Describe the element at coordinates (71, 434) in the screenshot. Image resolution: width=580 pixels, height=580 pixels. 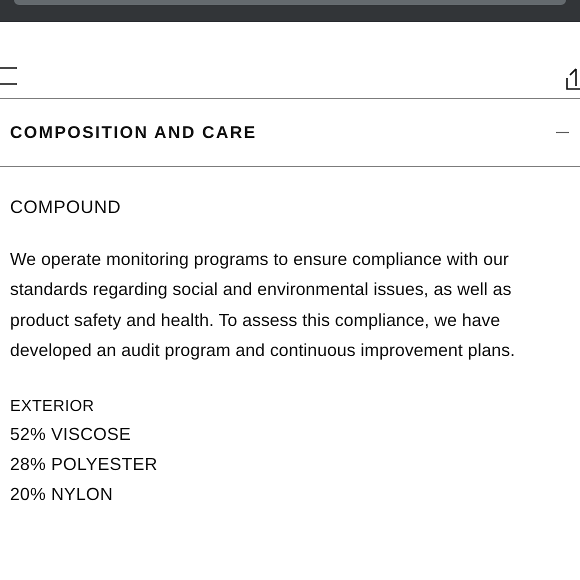
I see `material-line: 52% VISCOSE` at that location.